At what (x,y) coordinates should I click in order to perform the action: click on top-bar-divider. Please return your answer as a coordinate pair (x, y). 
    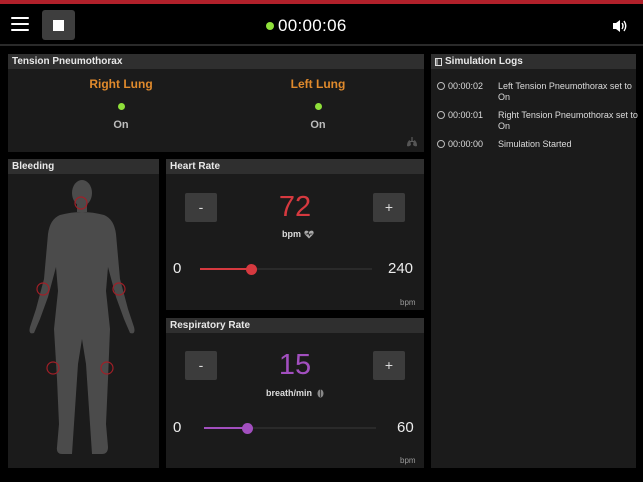
    Looking at the image, I should click on (321, 45).